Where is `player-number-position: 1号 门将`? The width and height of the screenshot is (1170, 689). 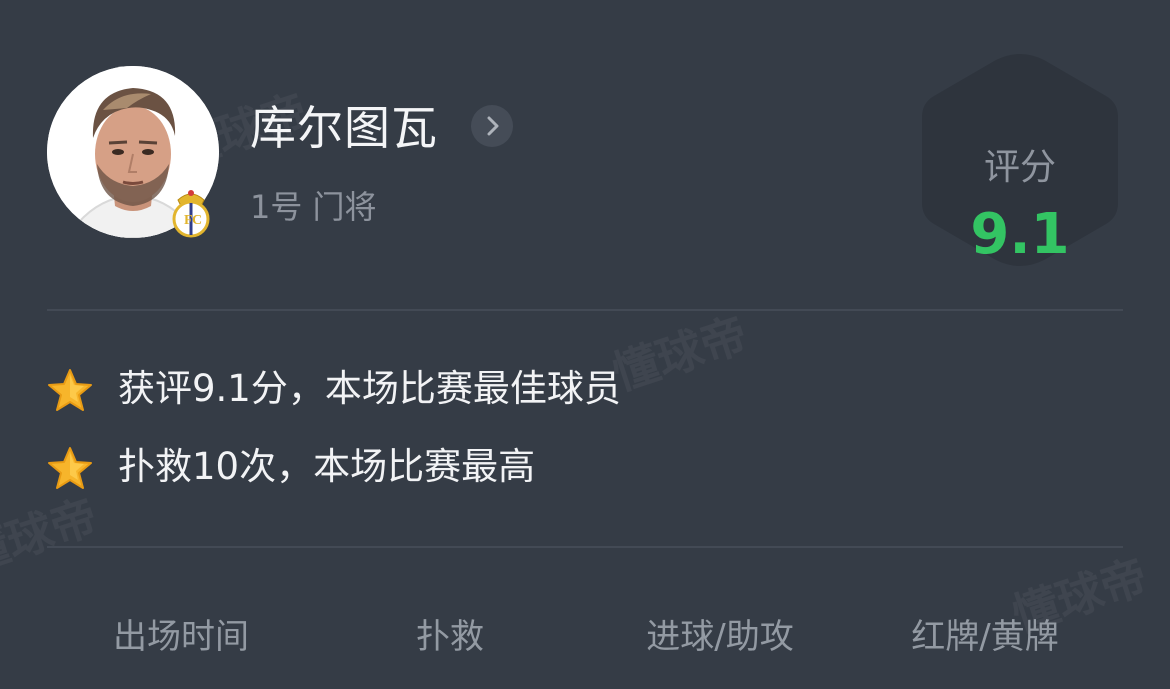 player-number-position: 1号 门将 is located at coordinates (313, 207).